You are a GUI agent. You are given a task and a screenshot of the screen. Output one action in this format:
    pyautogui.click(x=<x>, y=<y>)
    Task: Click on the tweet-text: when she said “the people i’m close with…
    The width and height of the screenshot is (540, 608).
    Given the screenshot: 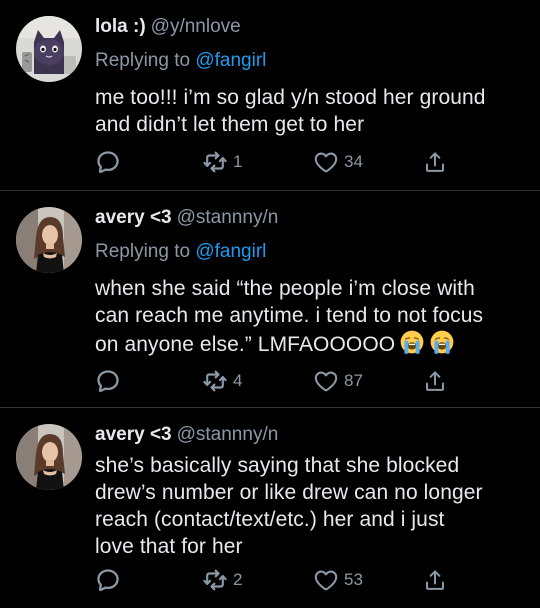 What is the action you would take?
    pyautogui.click(x=311, y=318)
    